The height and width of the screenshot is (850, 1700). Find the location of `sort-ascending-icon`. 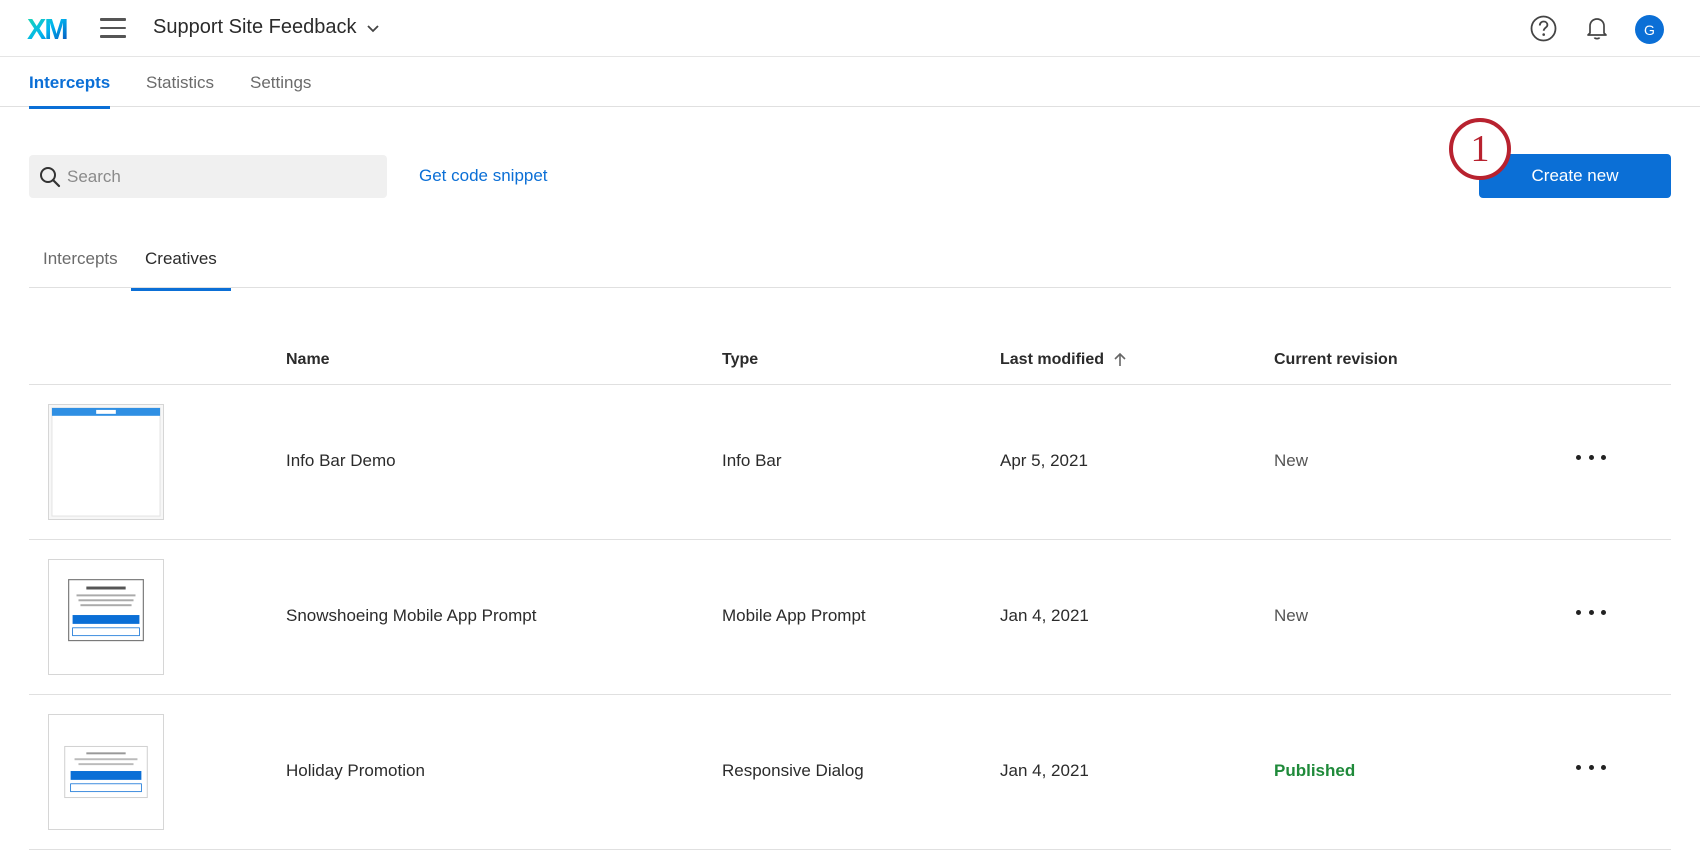

sort-ascending-icon is located at coordinates (1120, 360).